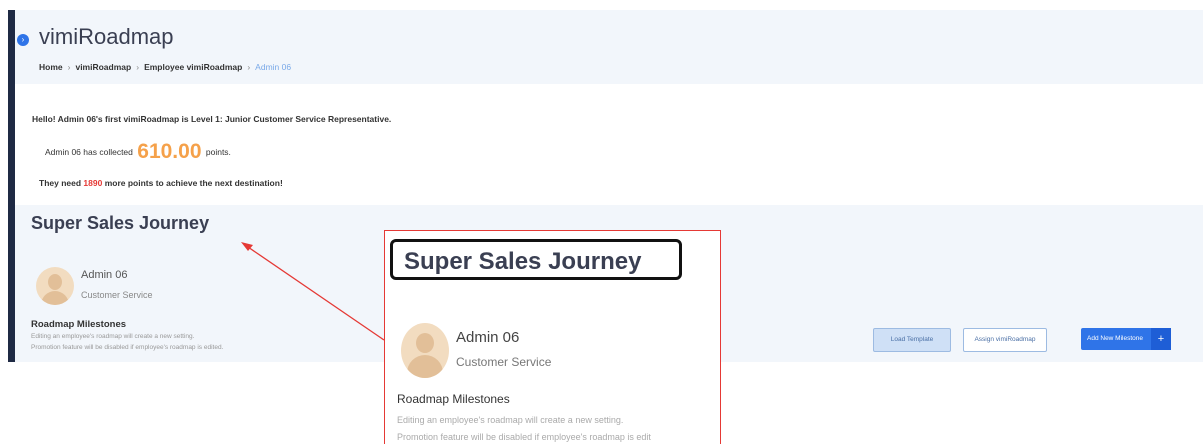 Image resolution: width=1203 pixels, height=444 pixels. What do you see at coordinates (425, 366) in the screenshot?
I see `zoom-avatar-shoulders` at bounding box center [425, 366].